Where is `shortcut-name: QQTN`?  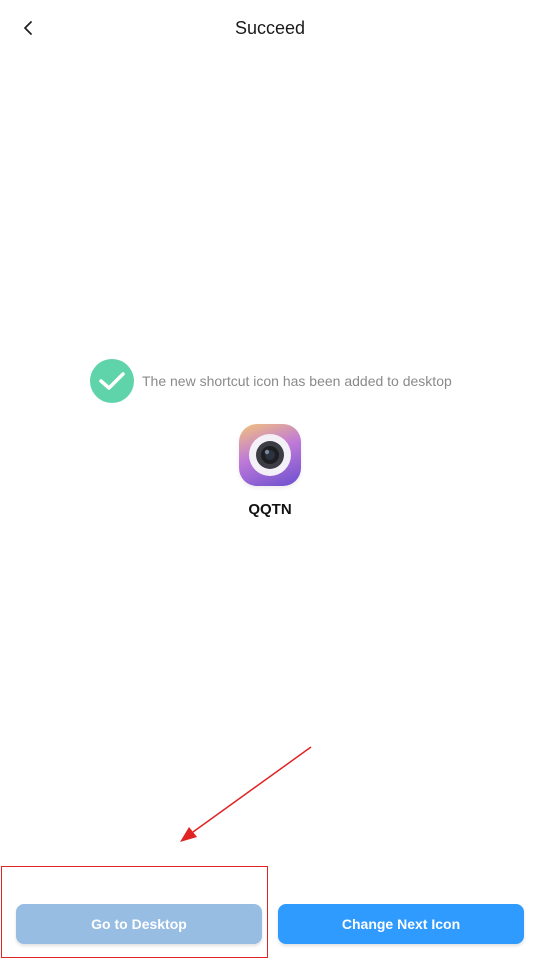
shortcut-name: QQTN is located at coordinates (270, 509).